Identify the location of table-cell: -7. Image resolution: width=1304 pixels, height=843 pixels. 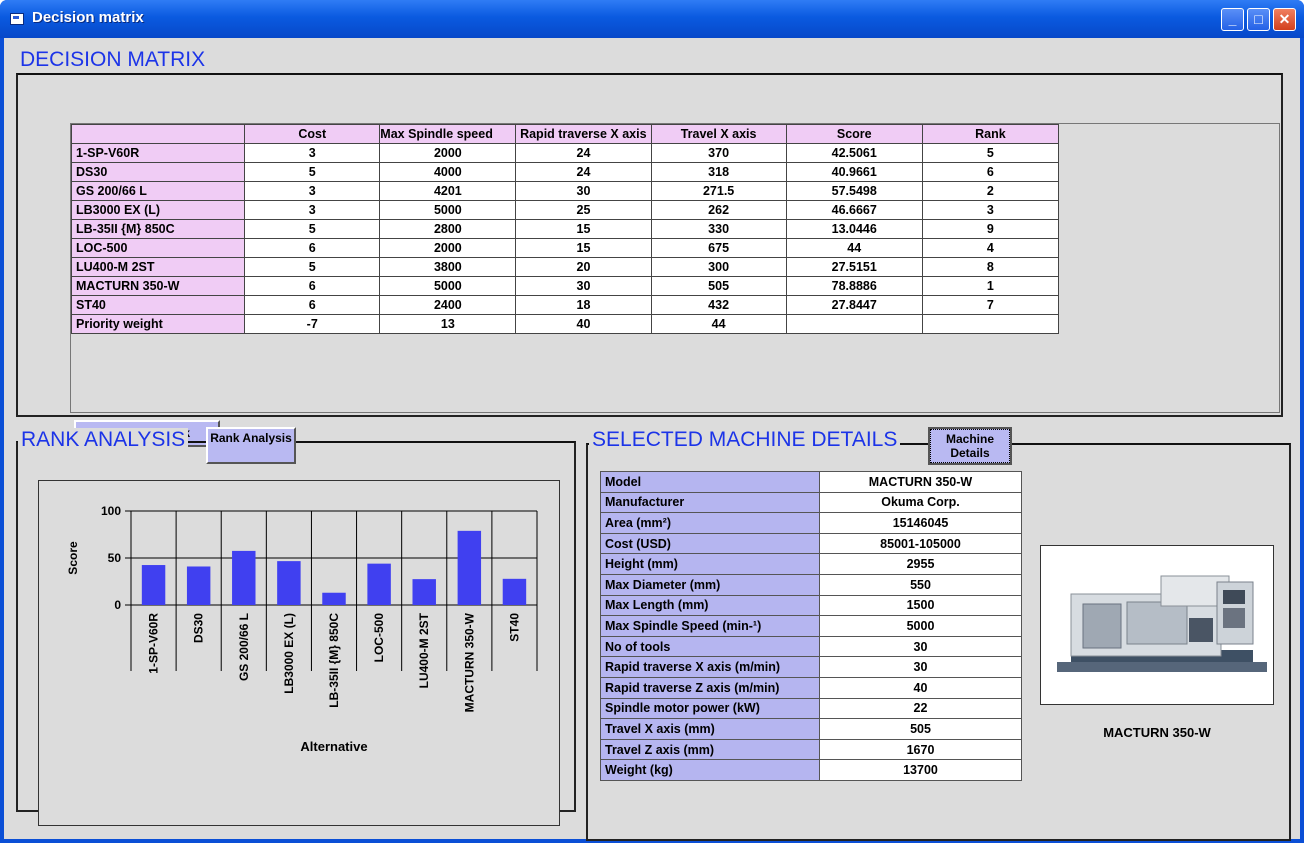
(312, 324).